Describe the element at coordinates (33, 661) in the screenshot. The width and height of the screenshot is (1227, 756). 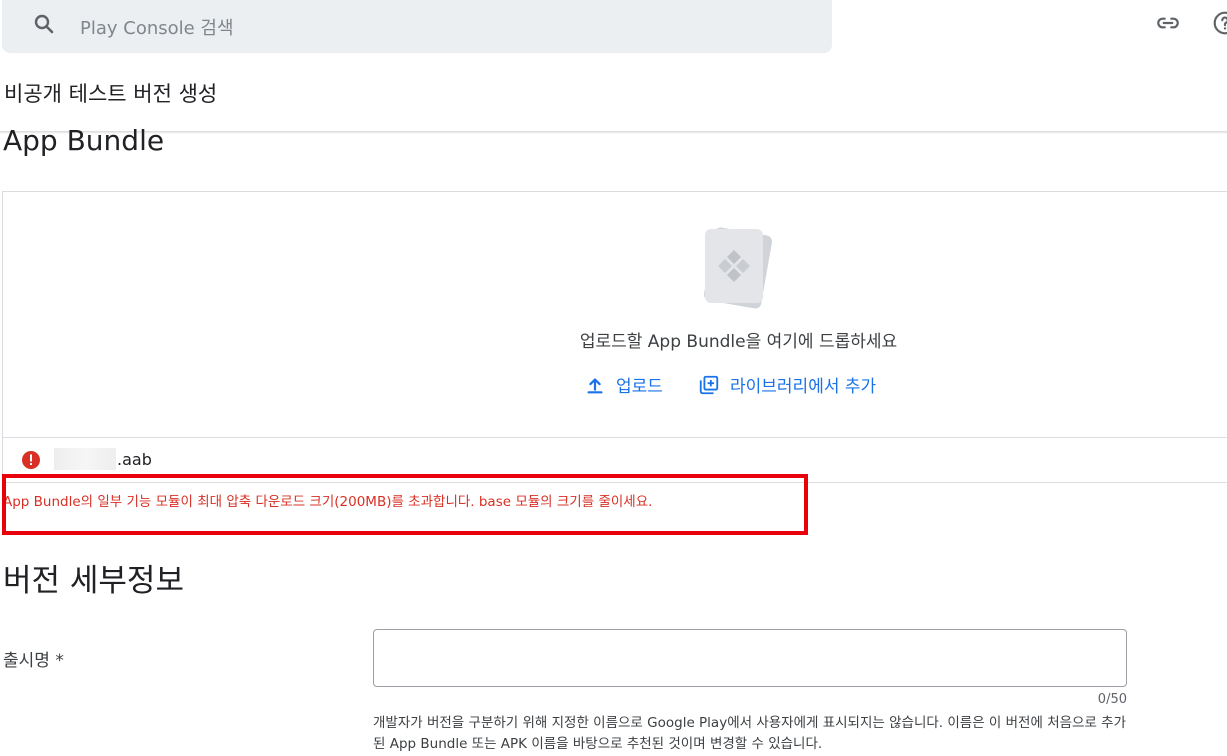
I see `release-name-label: 출시명 *` at that location.